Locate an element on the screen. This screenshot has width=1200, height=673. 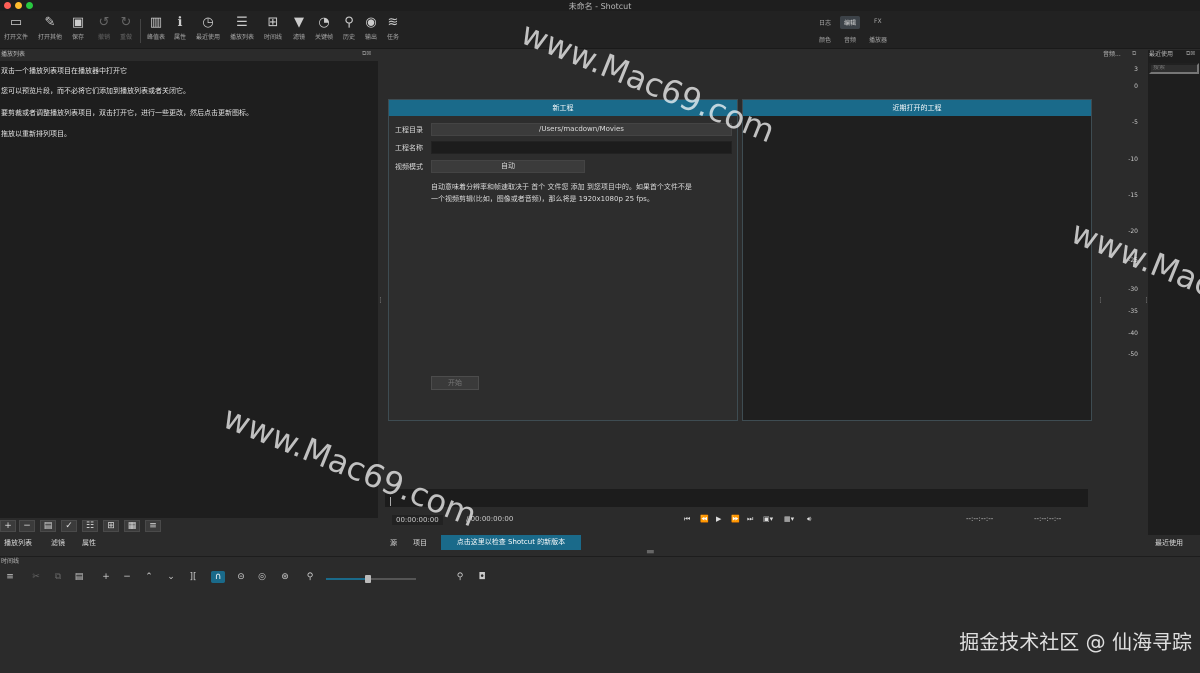
rewind-icon: ⏪ is located at coordinates (704, 519).